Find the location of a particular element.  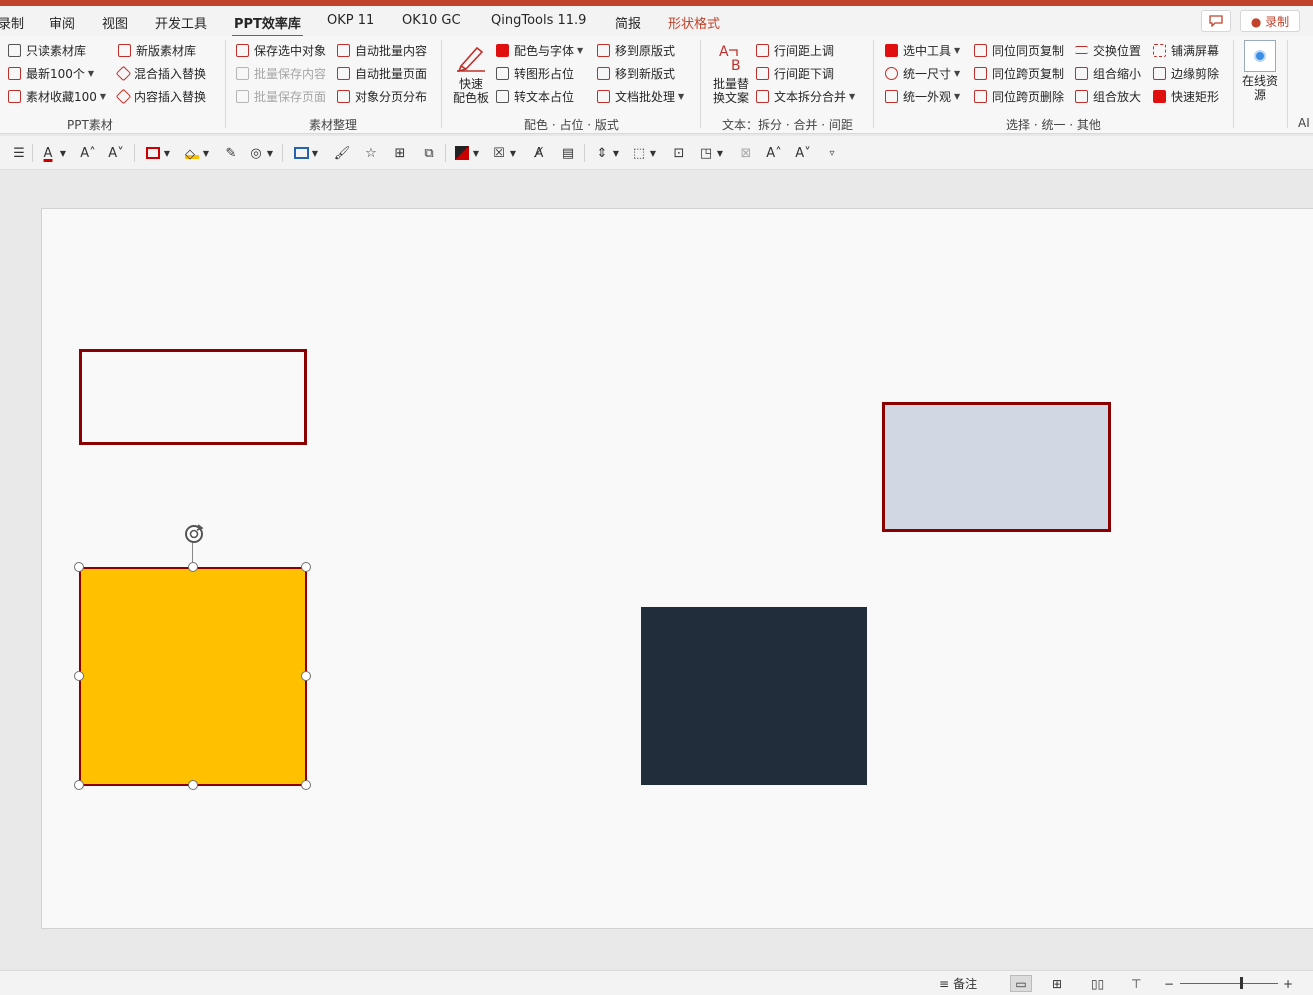

online-resources-button: 在线资 源 is located at coordinates (1260, 71).